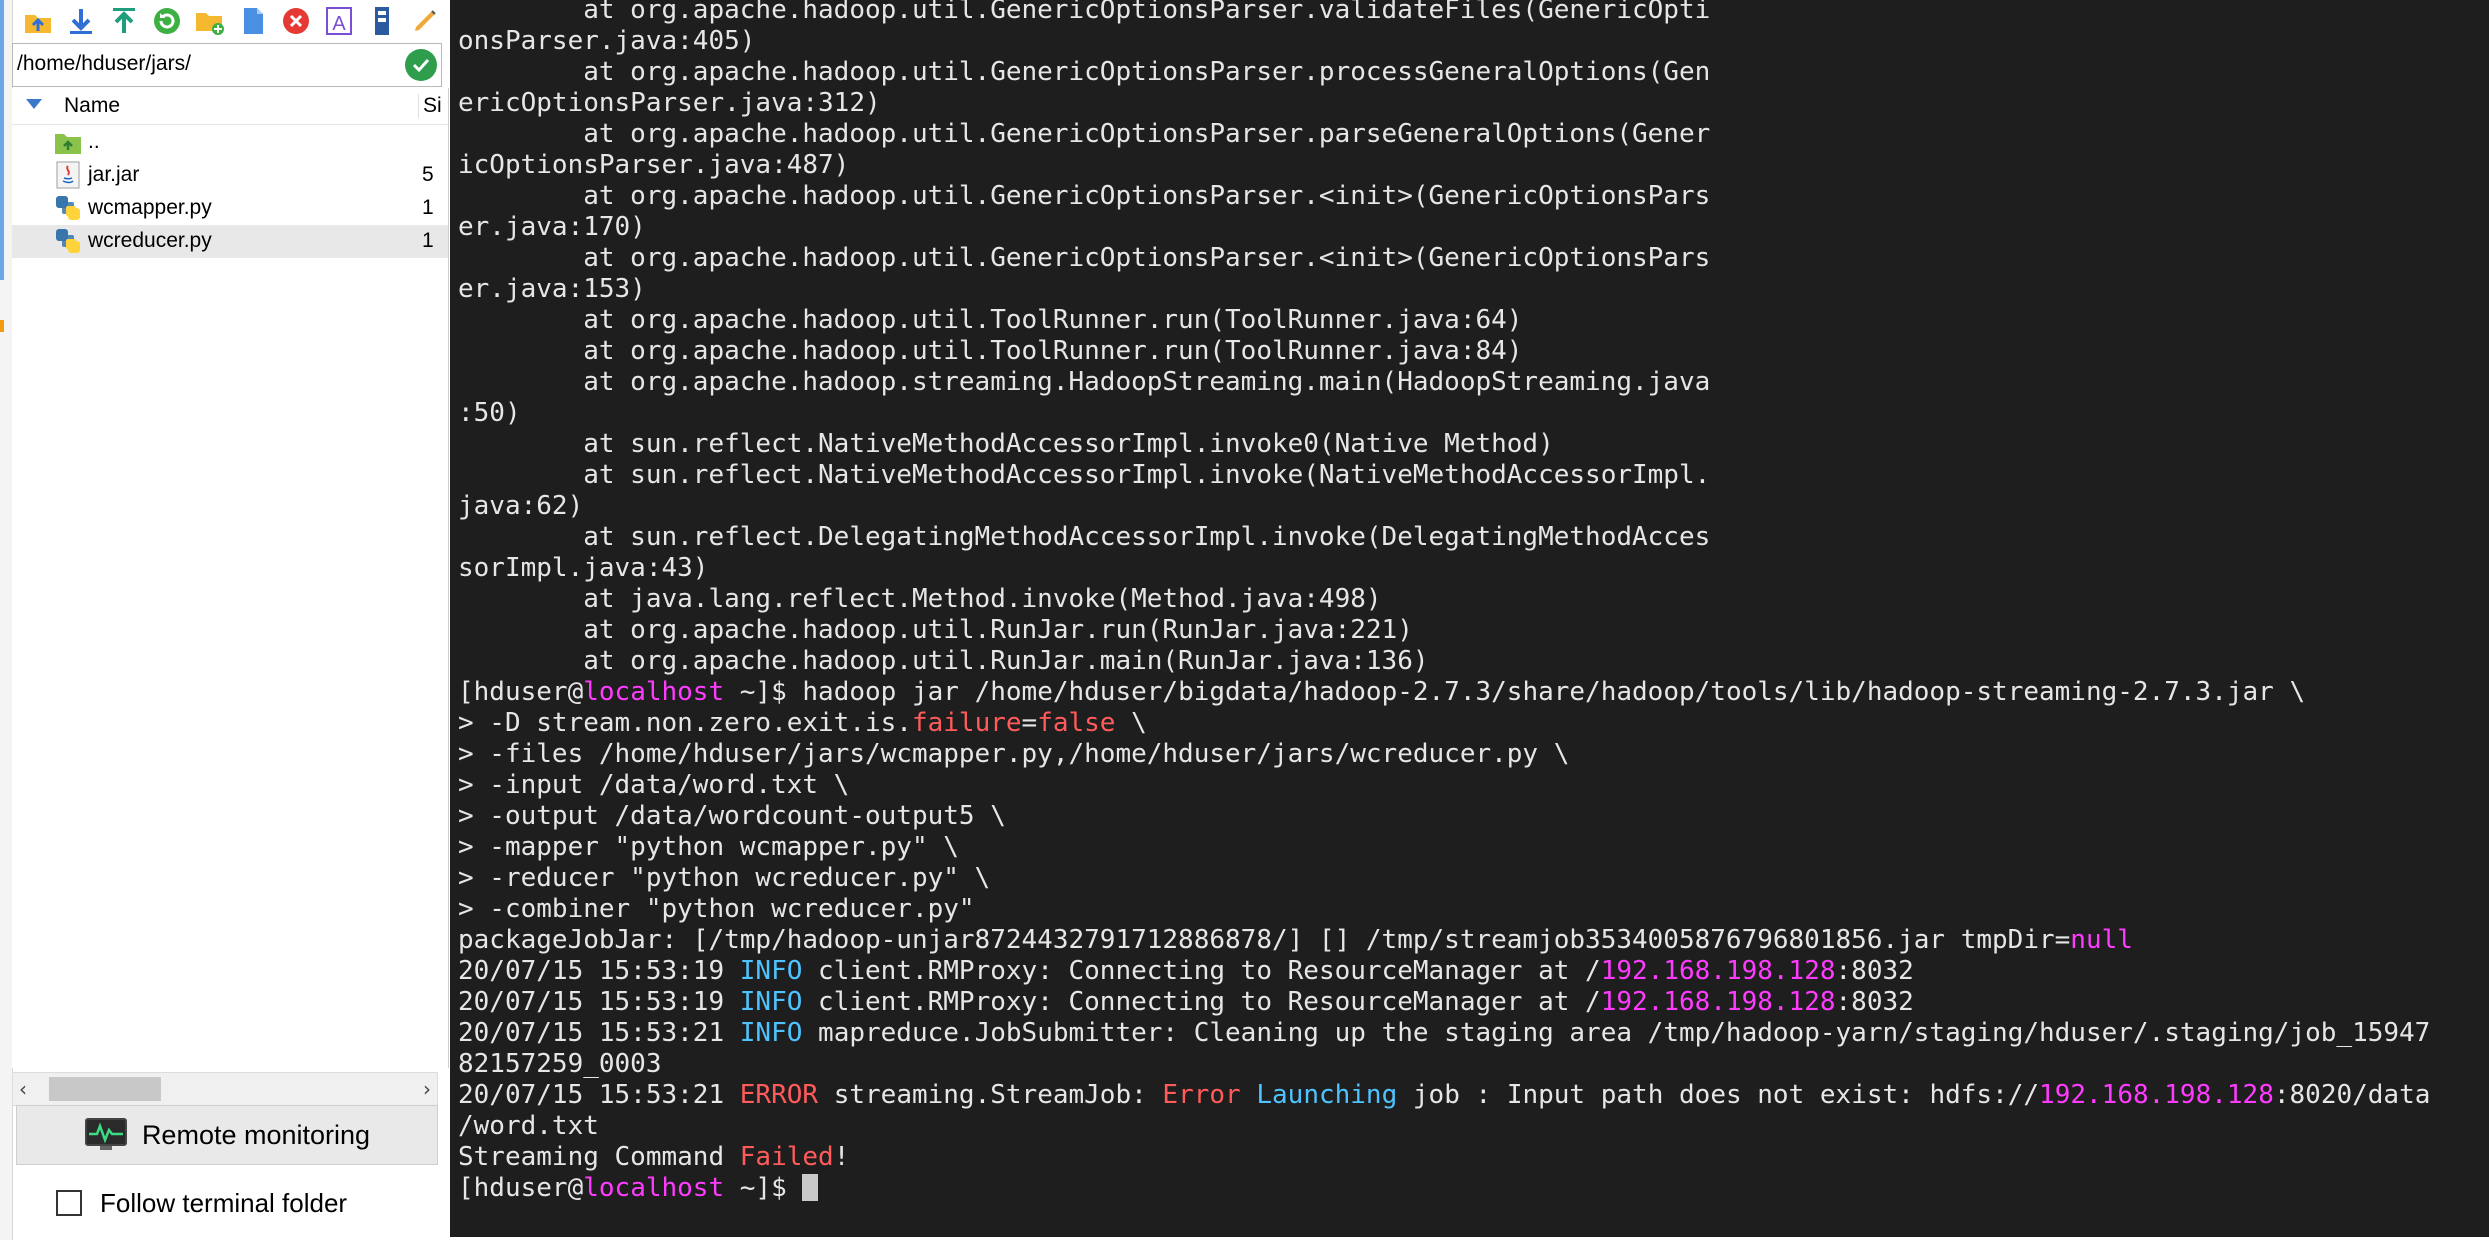 The height and width of the screenshot is (1251, 2489). I want to click on new-folder-icon, so click(210, 21).